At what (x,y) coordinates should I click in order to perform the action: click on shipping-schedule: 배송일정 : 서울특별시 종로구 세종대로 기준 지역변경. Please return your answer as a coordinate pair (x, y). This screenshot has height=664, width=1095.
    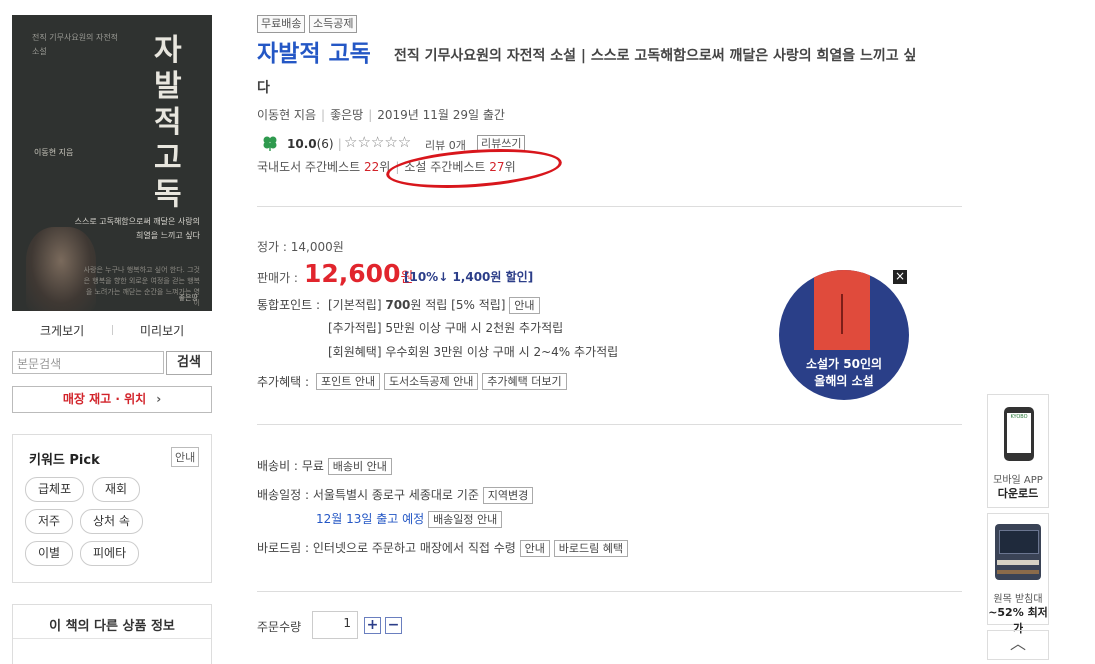
    Looking at the image, I should click on (395, 495).